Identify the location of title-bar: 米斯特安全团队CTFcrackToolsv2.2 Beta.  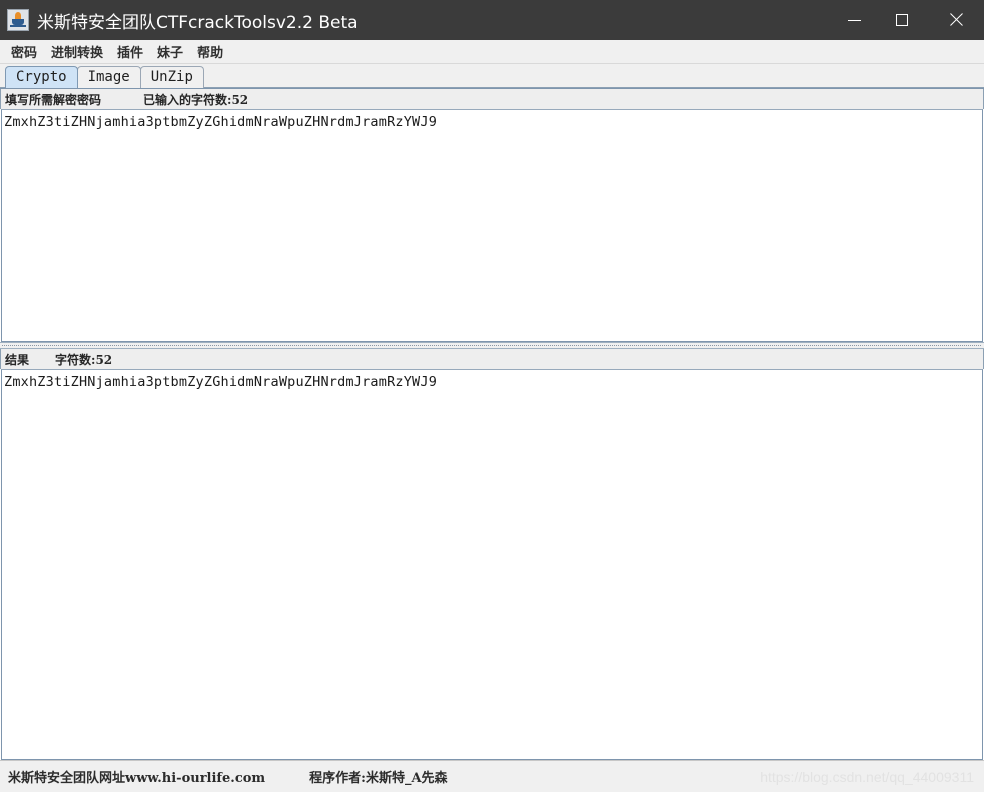
(492, 20).